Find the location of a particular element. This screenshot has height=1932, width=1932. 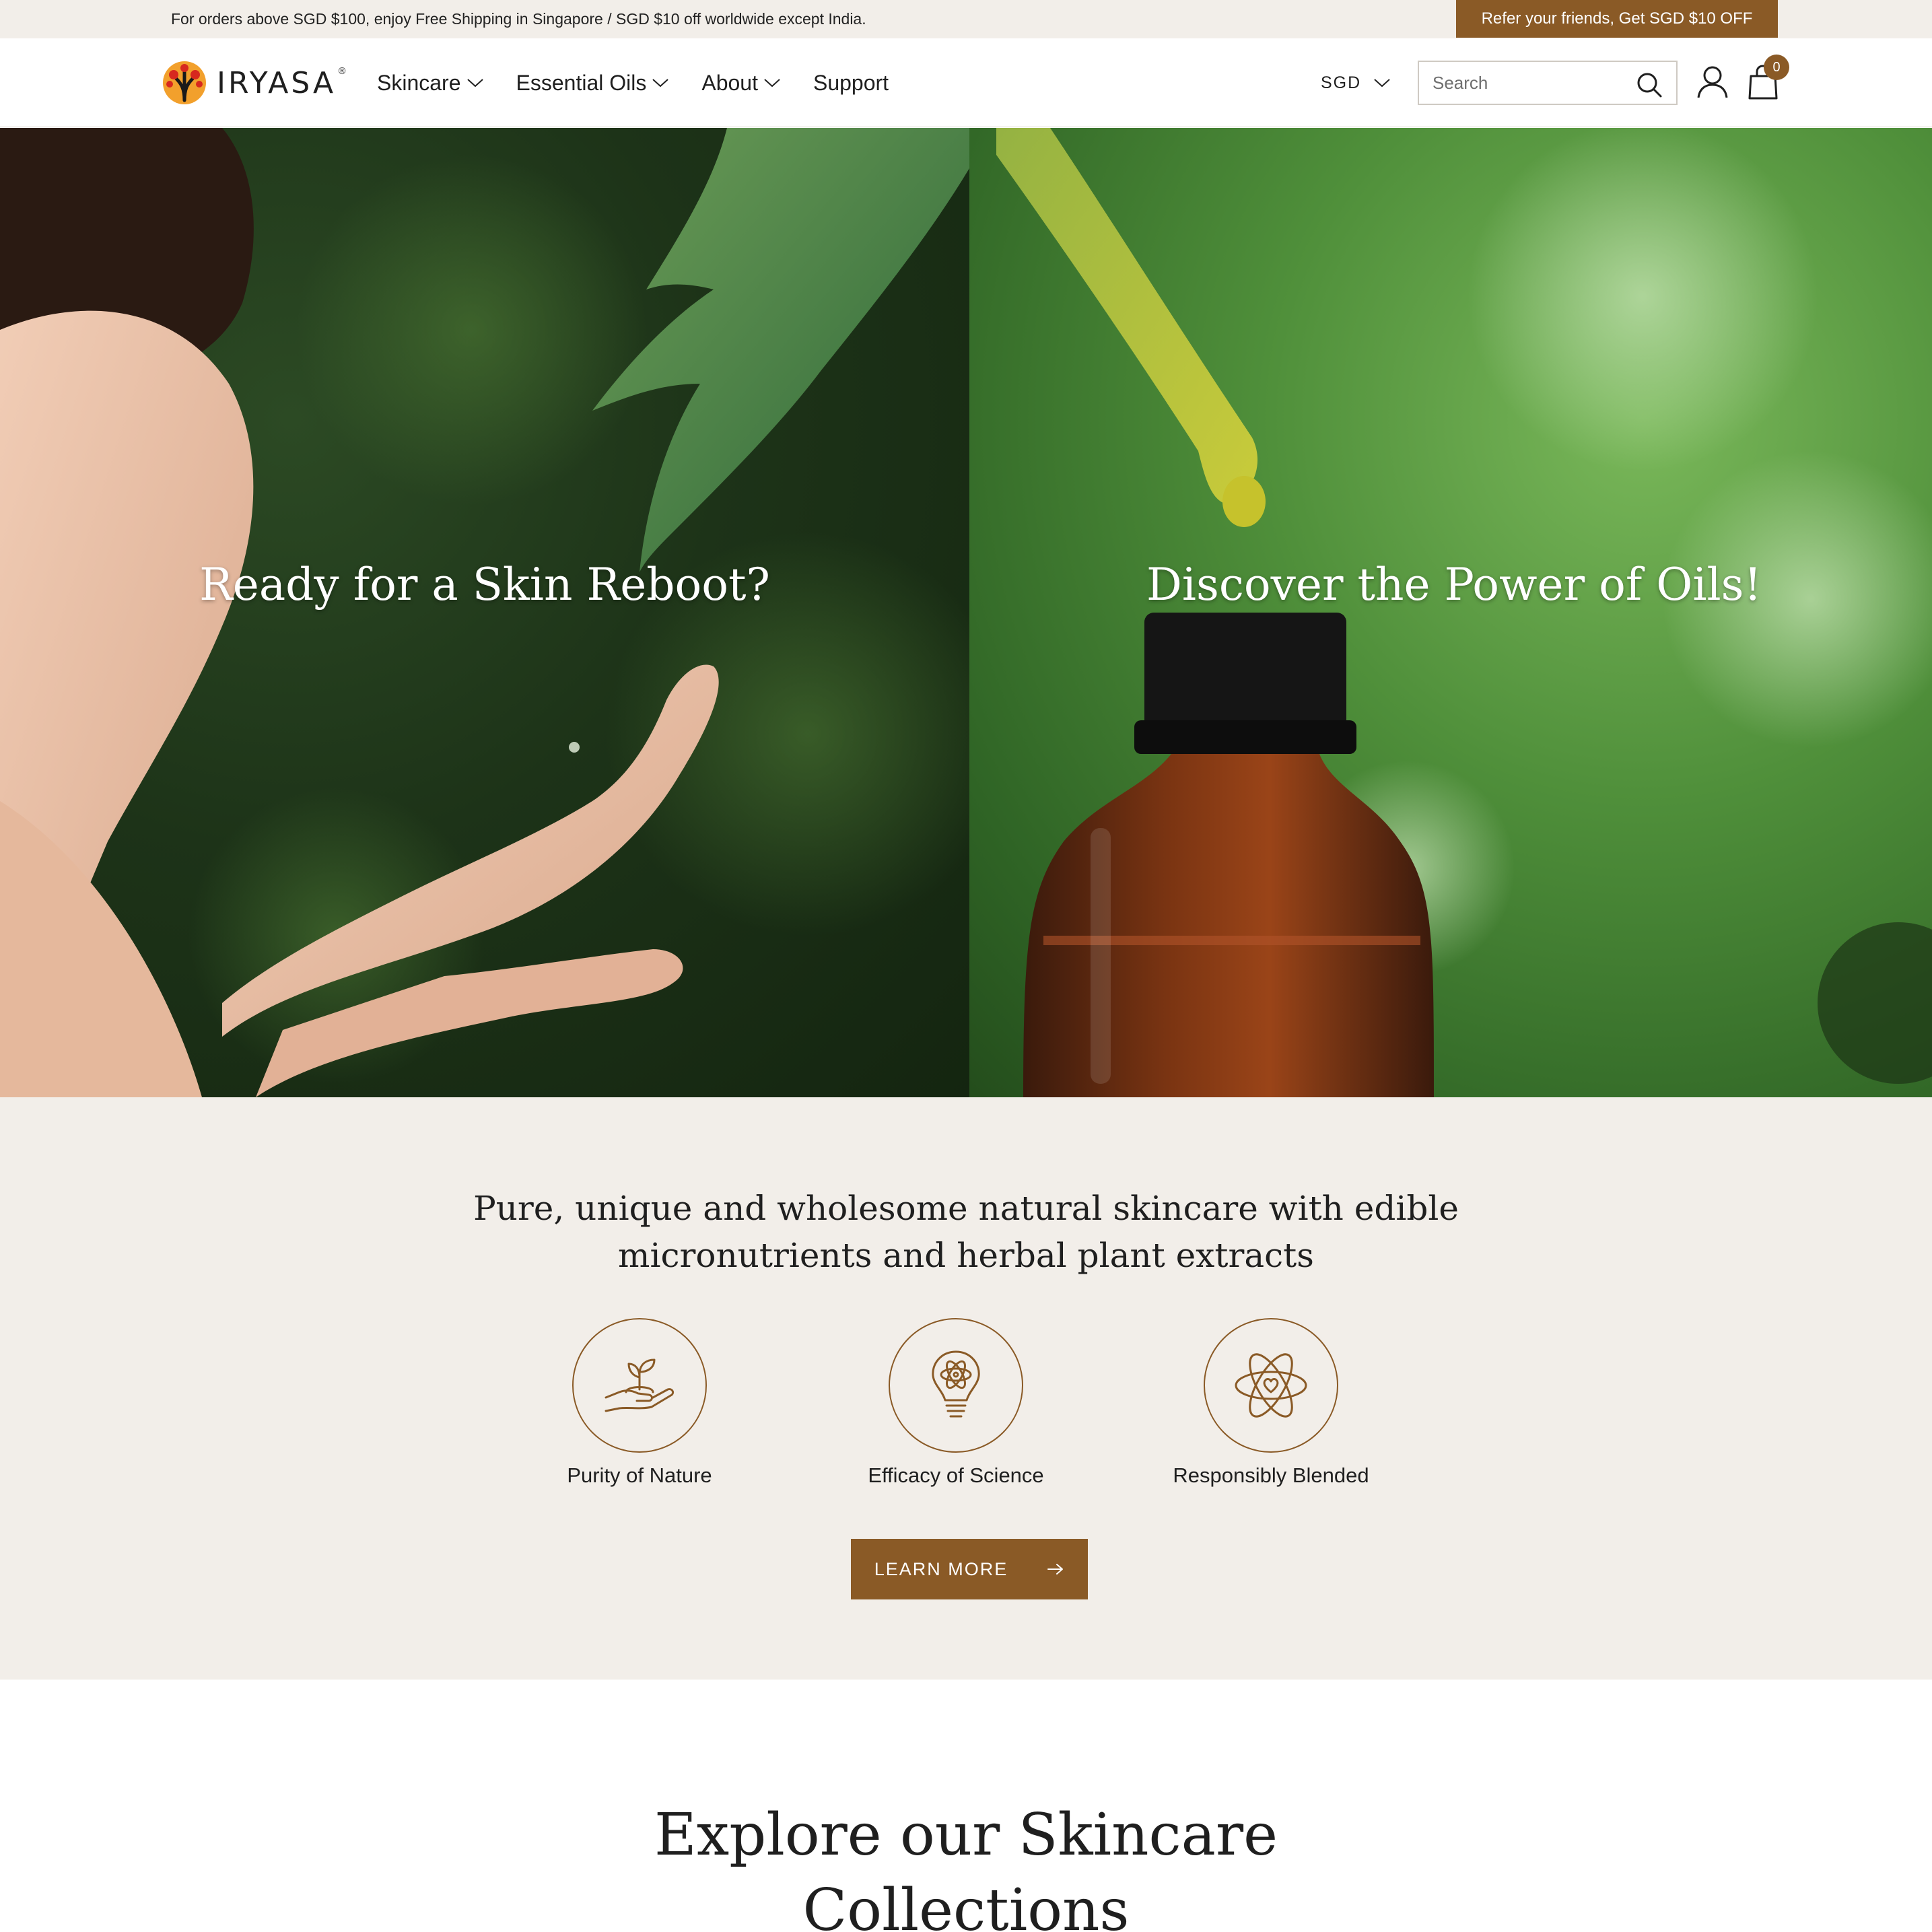

cart-count-badge: 0 is located at coordinates (1776, 67).